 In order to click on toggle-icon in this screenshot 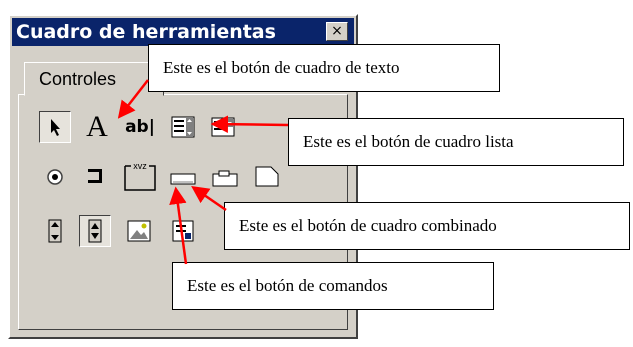, I will do `click(95, 176)`.